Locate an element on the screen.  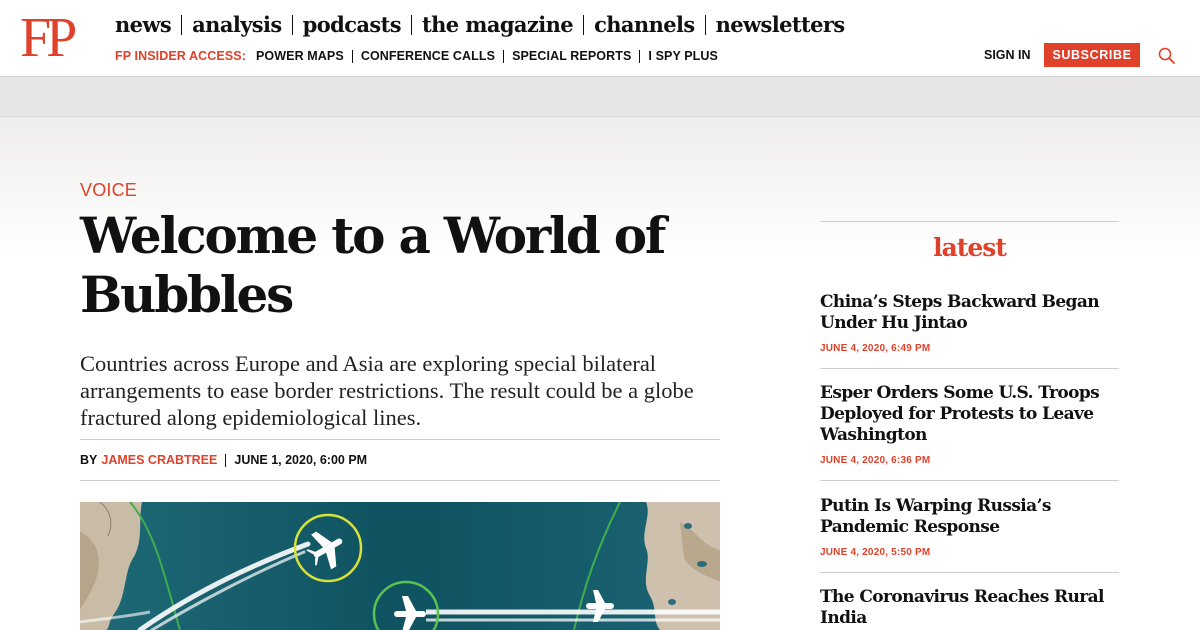
insider-access-label: FP INSIDER ACCESS: is located at coordinates (180, 56).